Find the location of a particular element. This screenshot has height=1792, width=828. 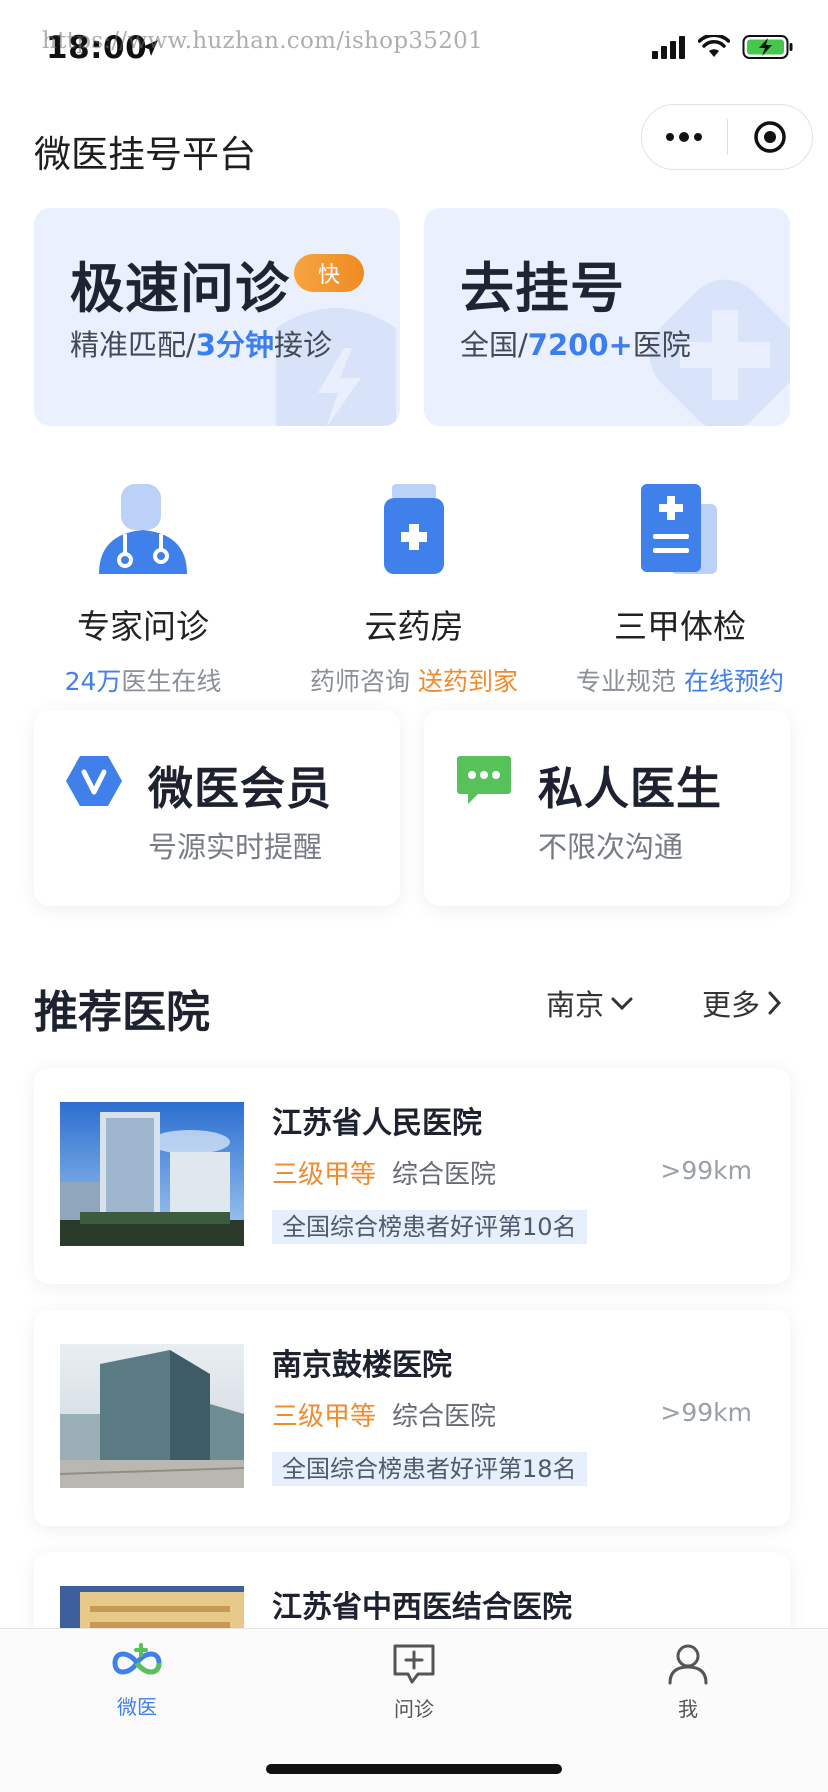

private-doctor-subtitle: 不限次沟通 is located at coordinates (611, 847).